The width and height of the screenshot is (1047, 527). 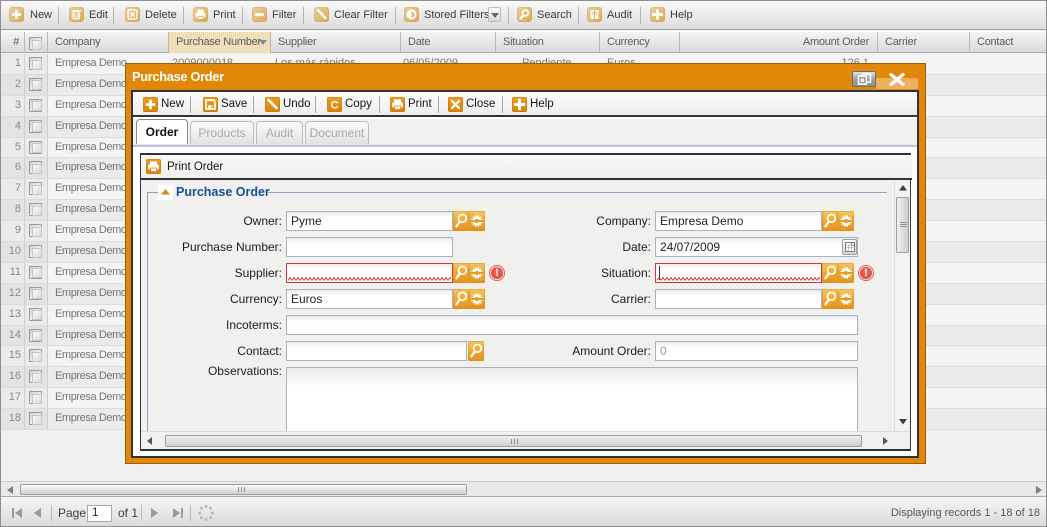 What do you see at coordinates (335, 106) in the screenshot?
I see `svg-text: C` at bounding box center [335, 106].